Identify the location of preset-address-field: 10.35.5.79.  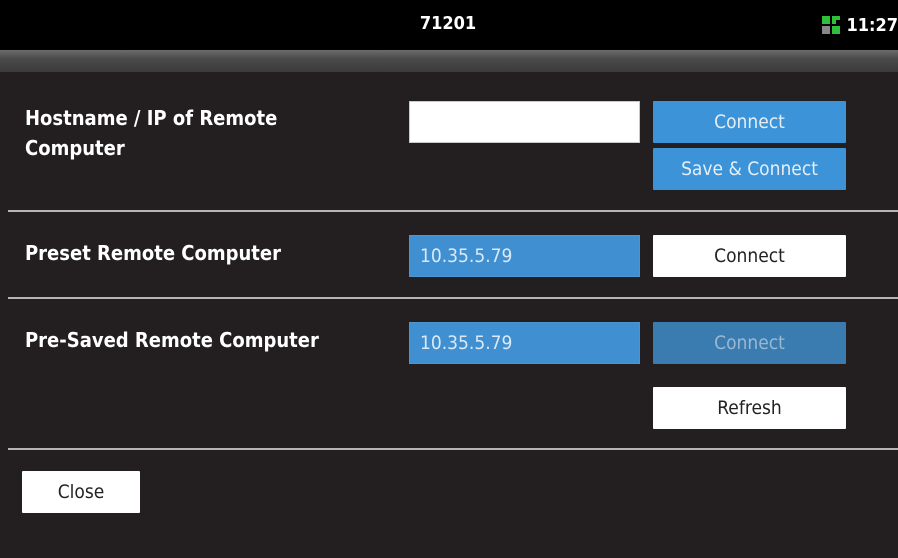
(524, 256).